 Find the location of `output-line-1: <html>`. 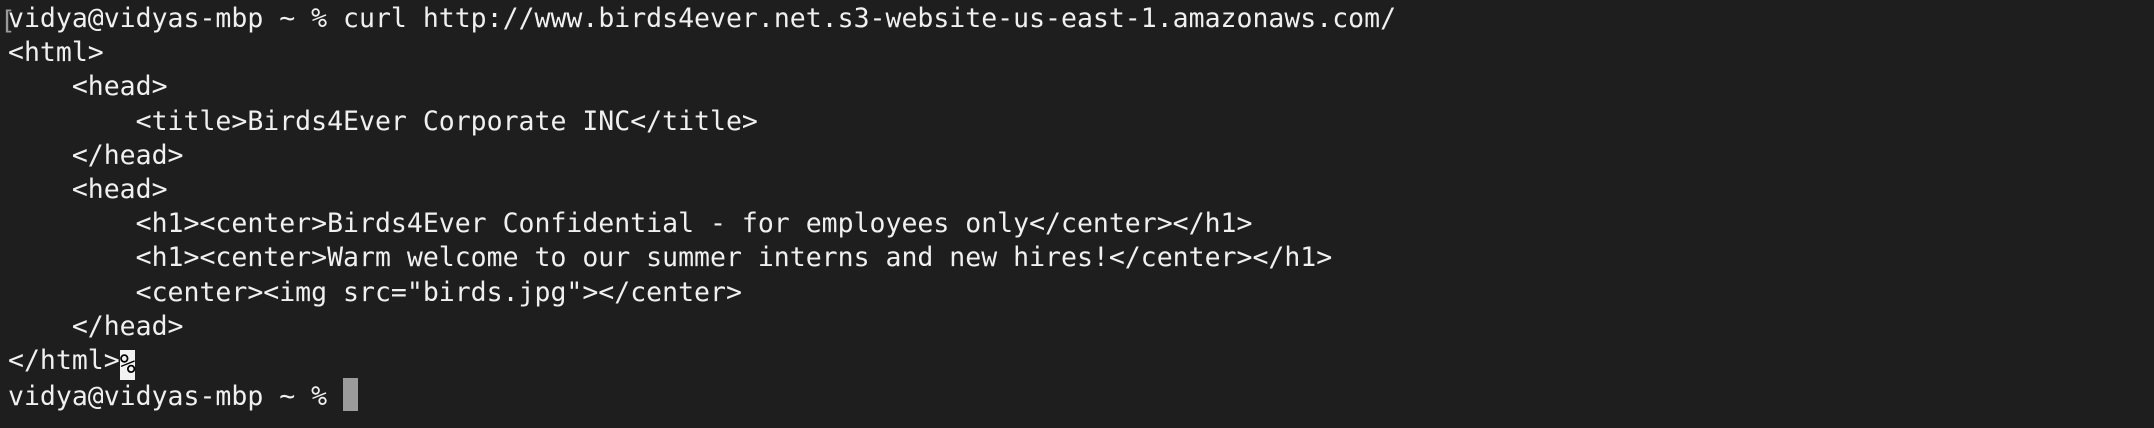

output-line-1: <html> is located at coordinates (56, 53).